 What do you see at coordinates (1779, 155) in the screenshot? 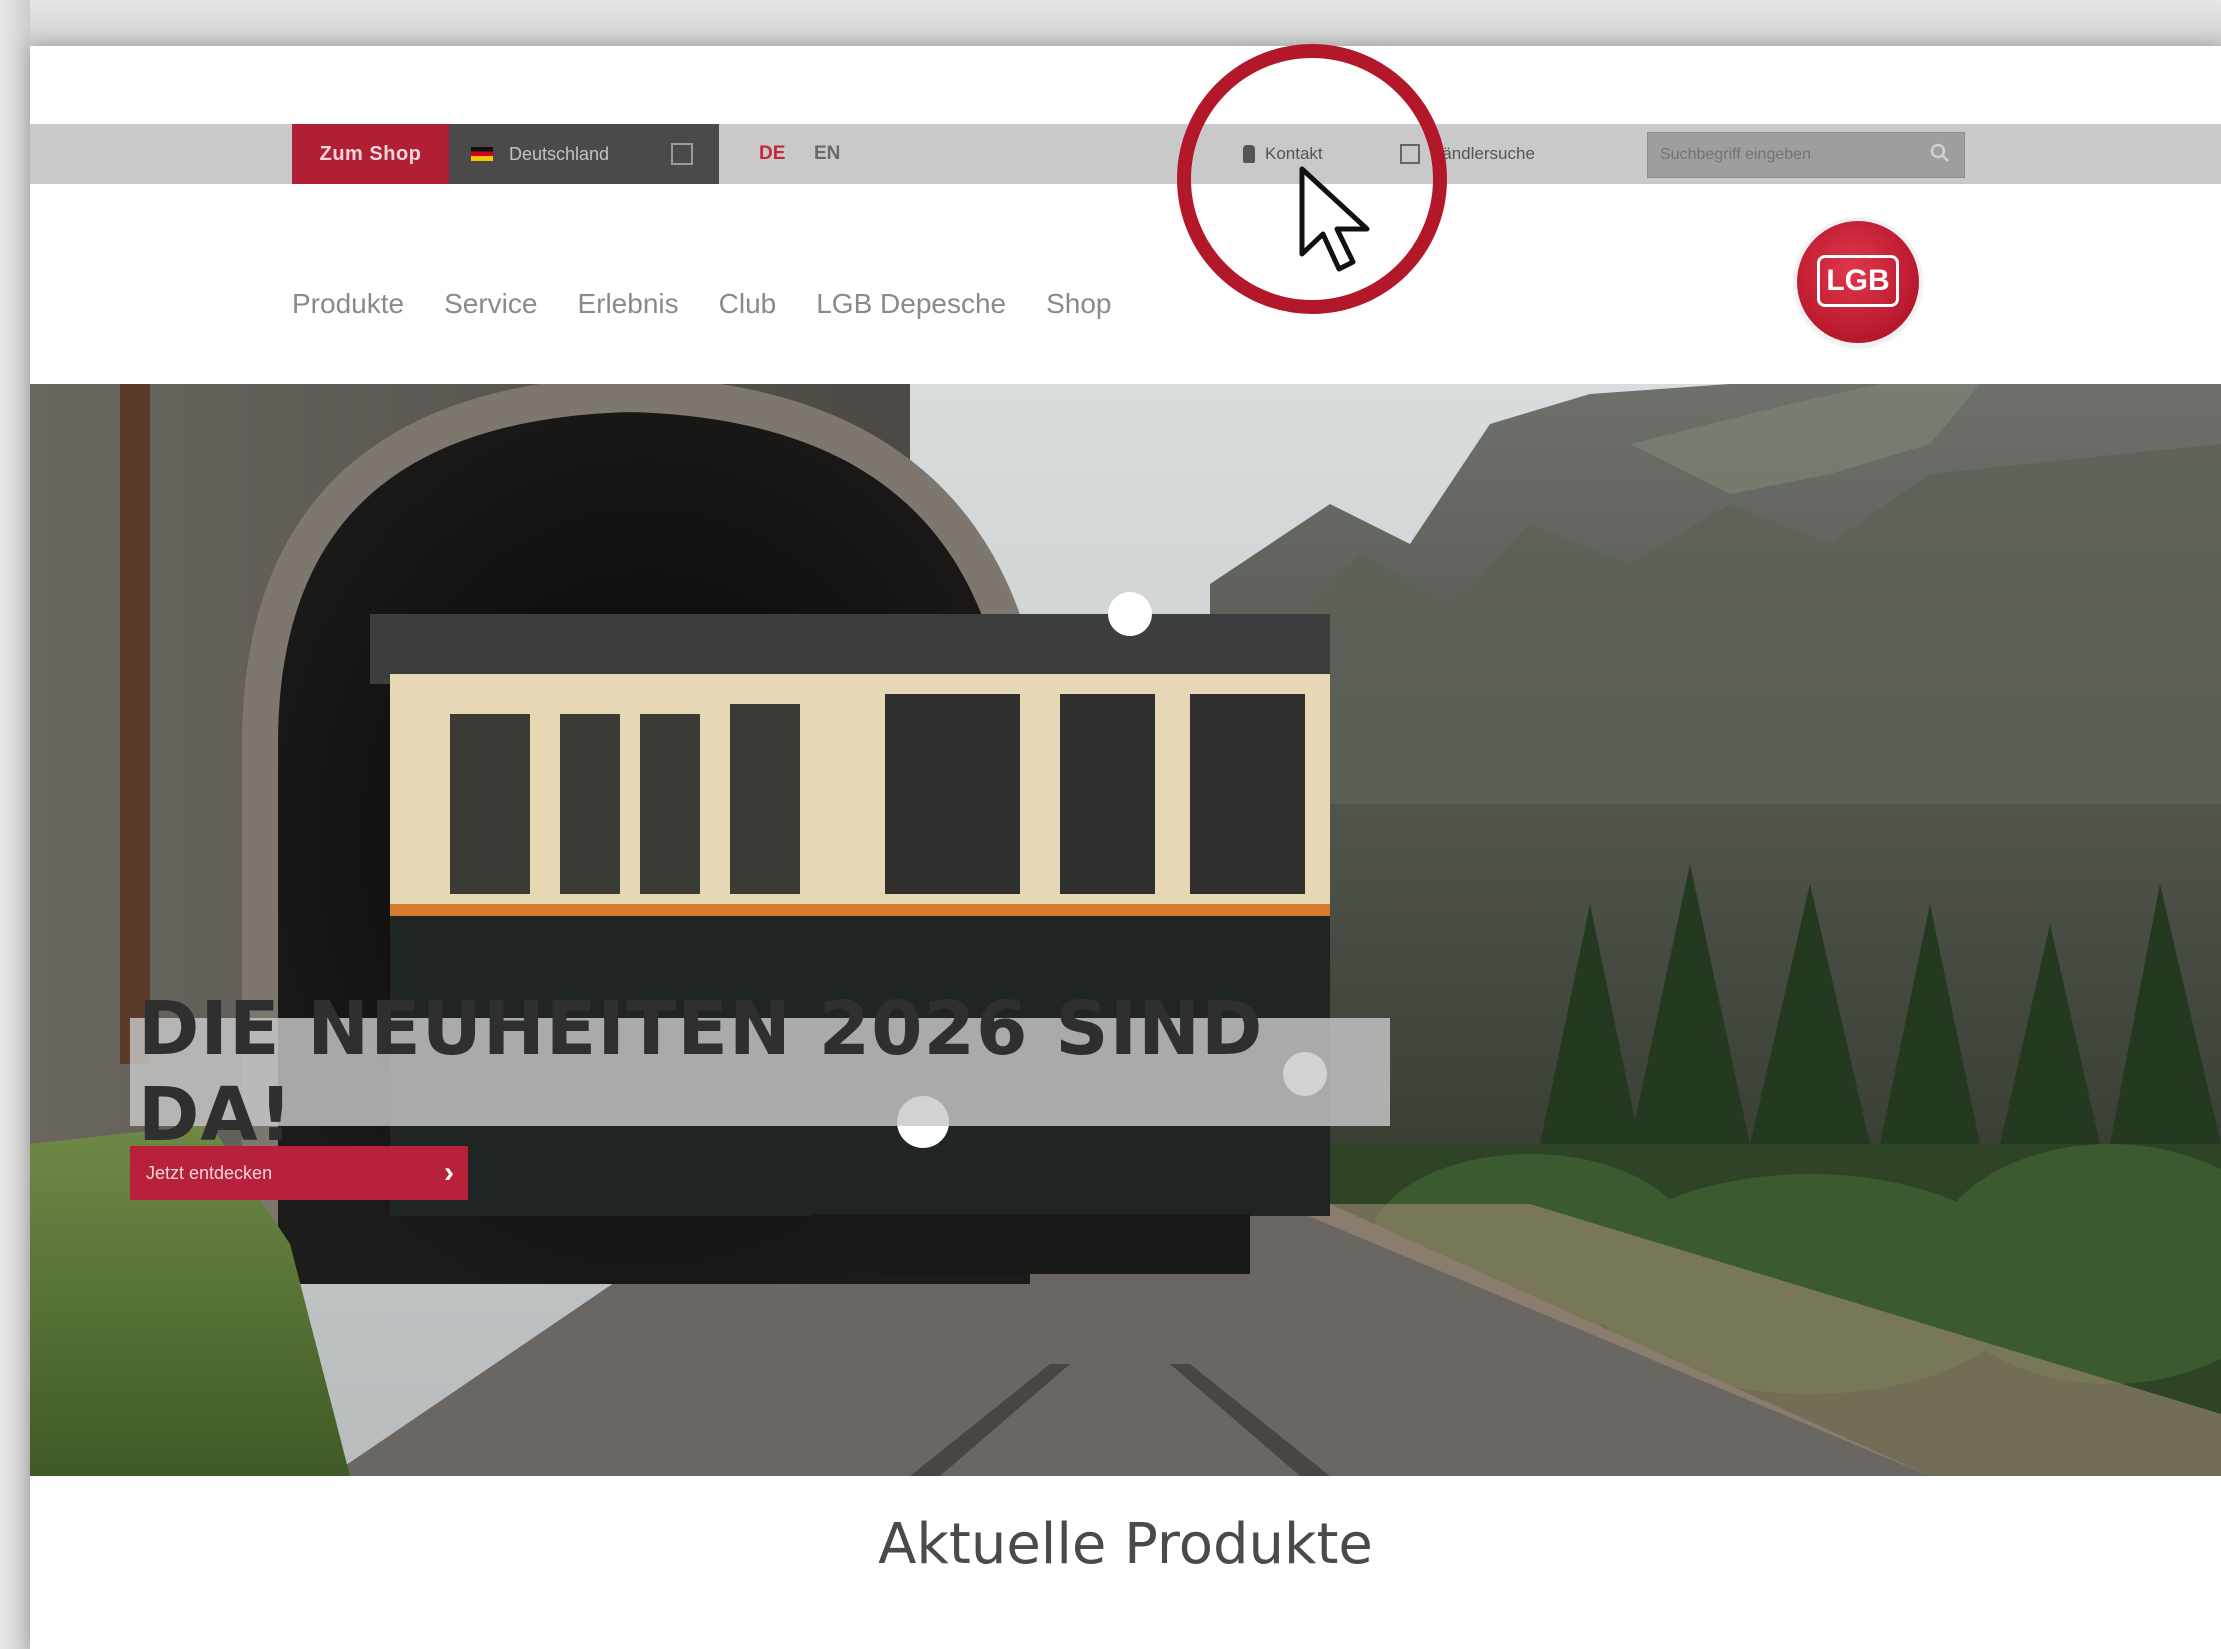
I see `search-input` at bounding box center [1779, 155].